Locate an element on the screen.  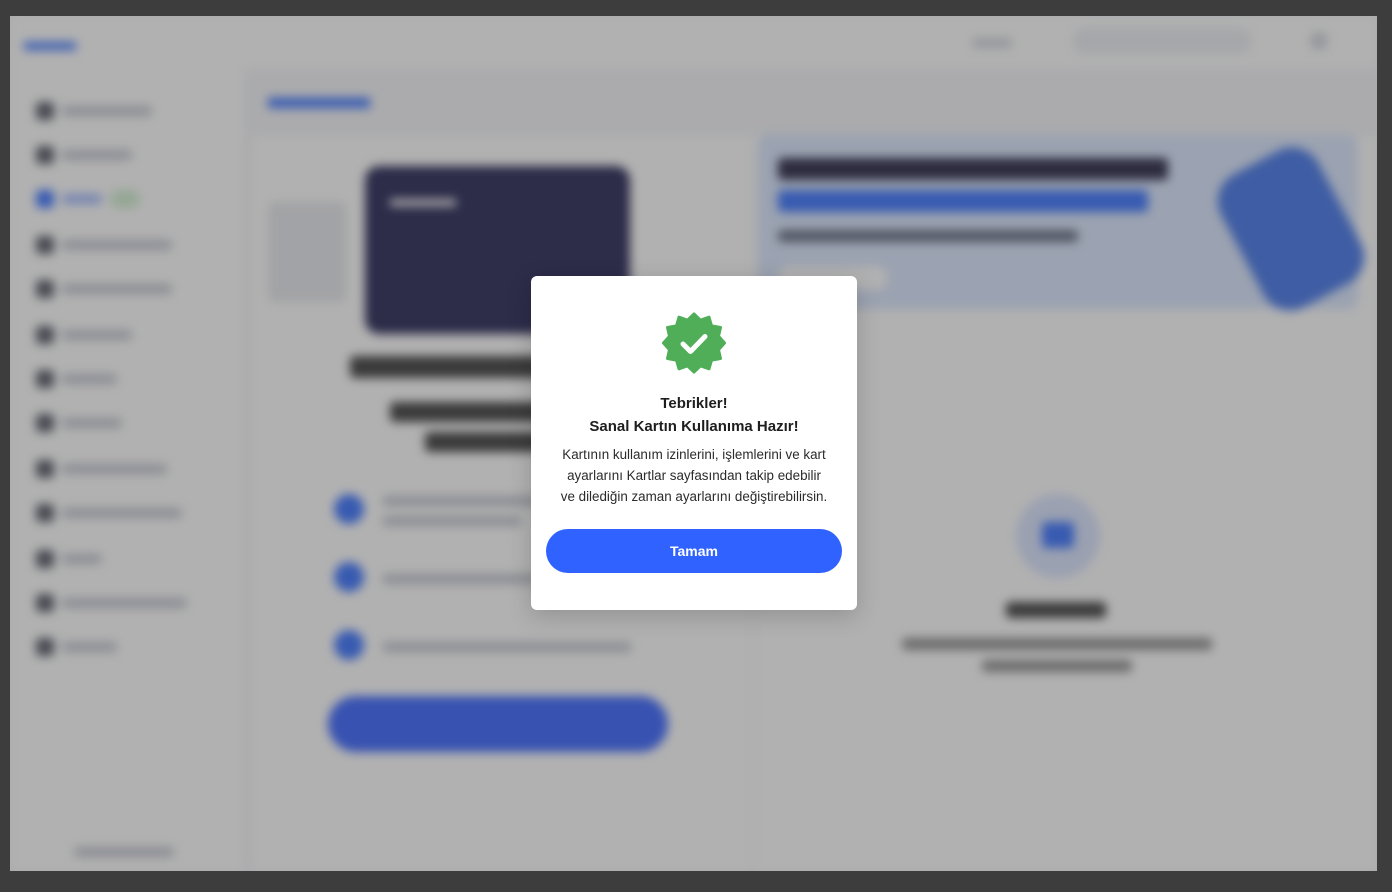
verified-badge-check-icon is located at coordinates (694, 343).